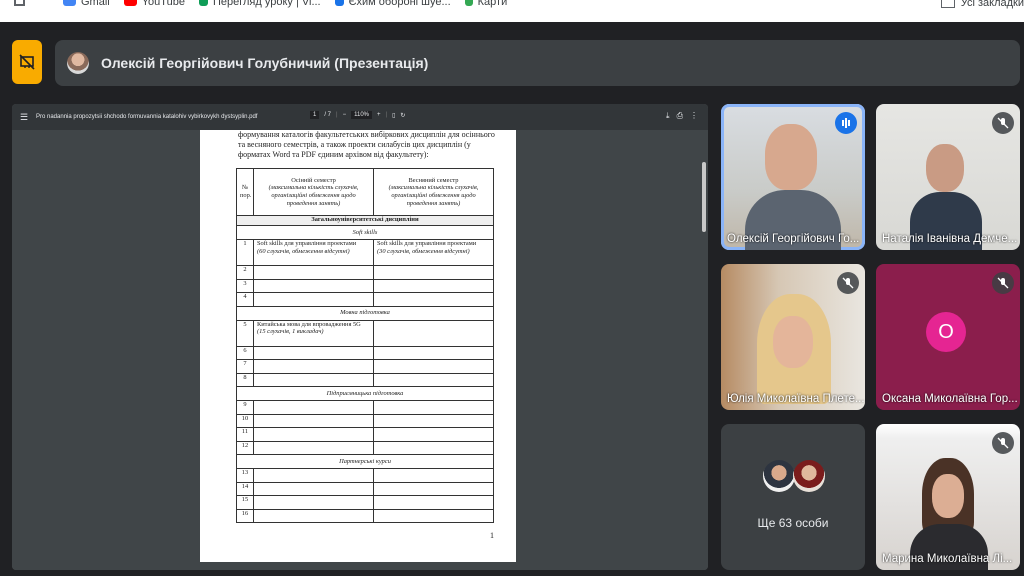  What do you see at coordinates (704, 350) in the screenshot?
I see `pdf-scrollbar` at bounding box center [704, 350].